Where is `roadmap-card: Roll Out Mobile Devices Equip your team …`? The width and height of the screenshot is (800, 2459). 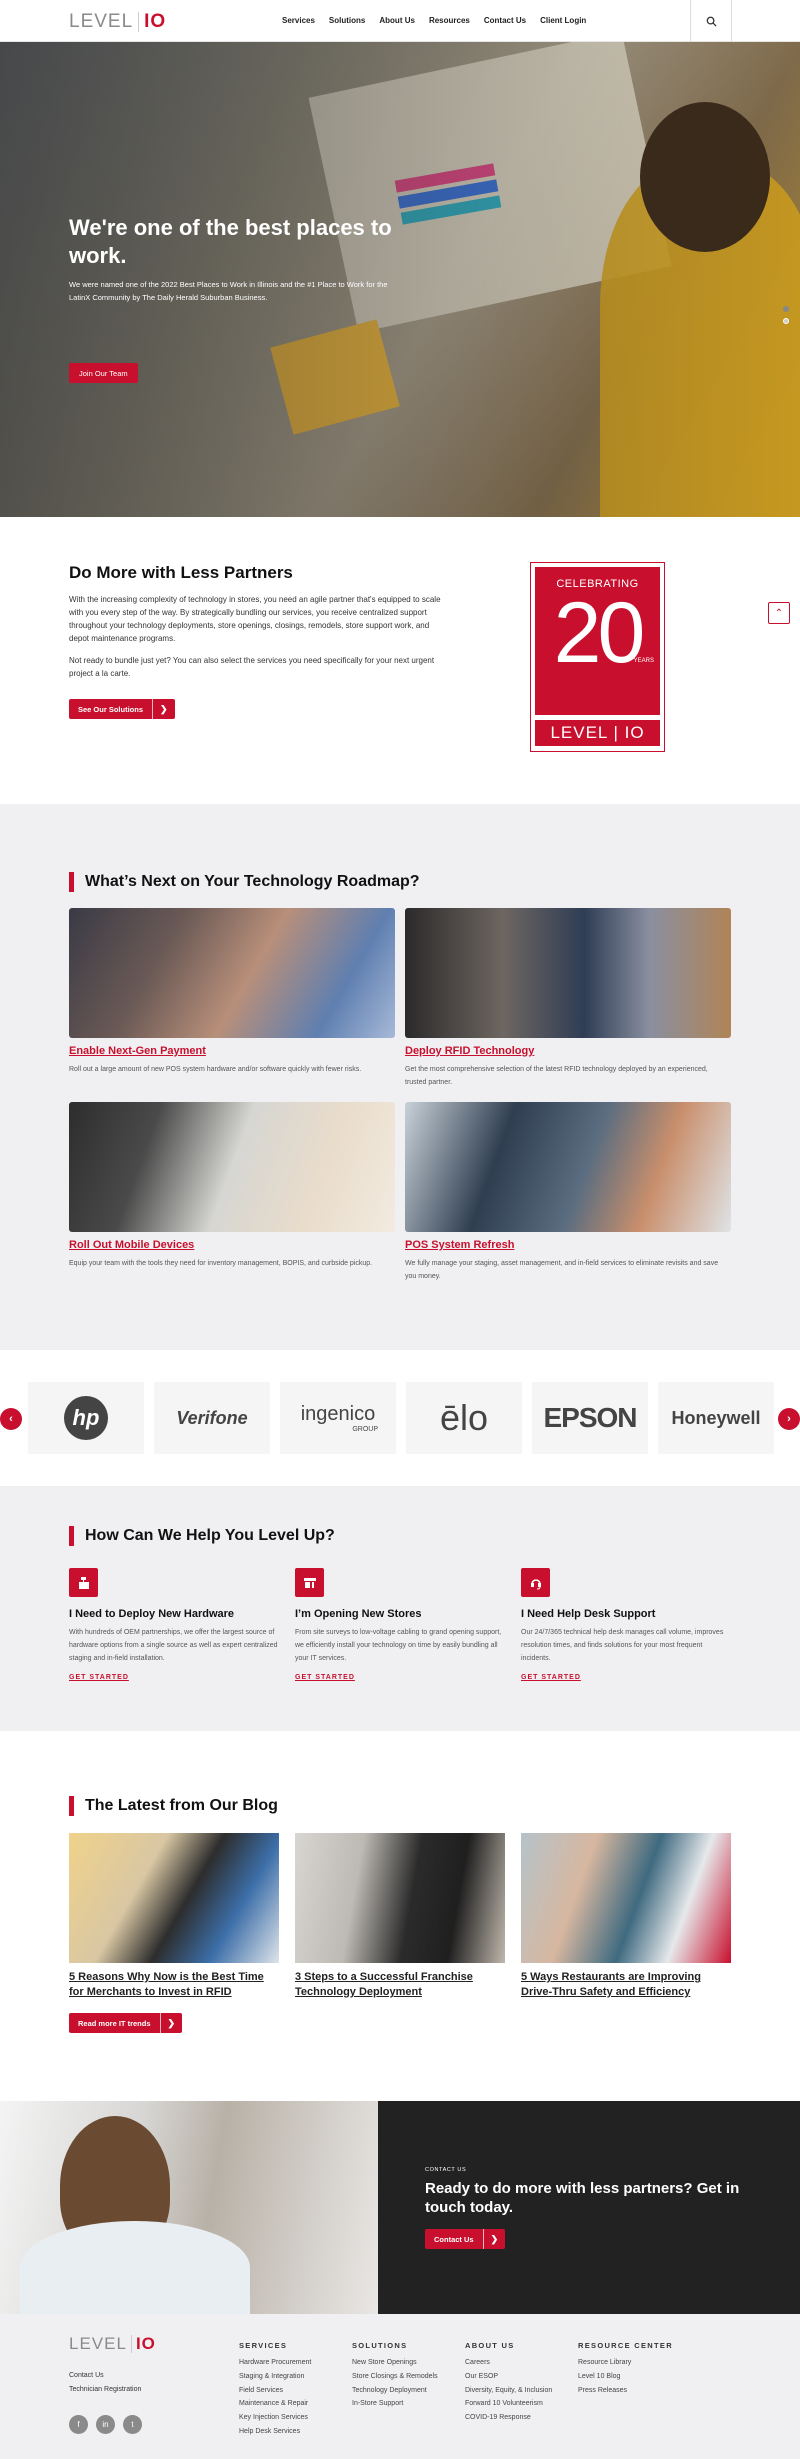
roadmap-card: Roll Out Mobile Devices Equip your team … is located at coordinates (232, 1186).